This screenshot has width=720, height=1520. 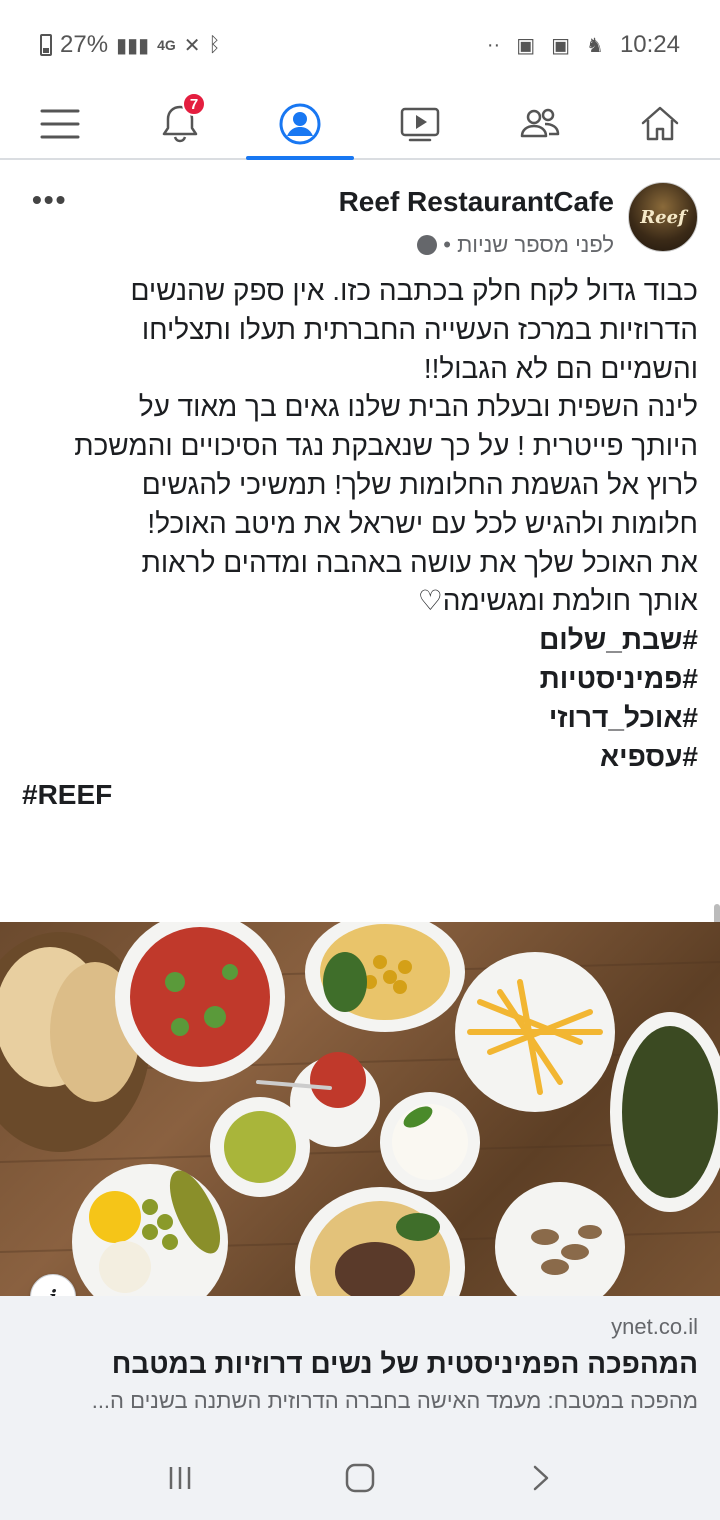 I want to click on status-right: ·· ▣ ▣ ♞ 10:24, so click(x=583, y=45).